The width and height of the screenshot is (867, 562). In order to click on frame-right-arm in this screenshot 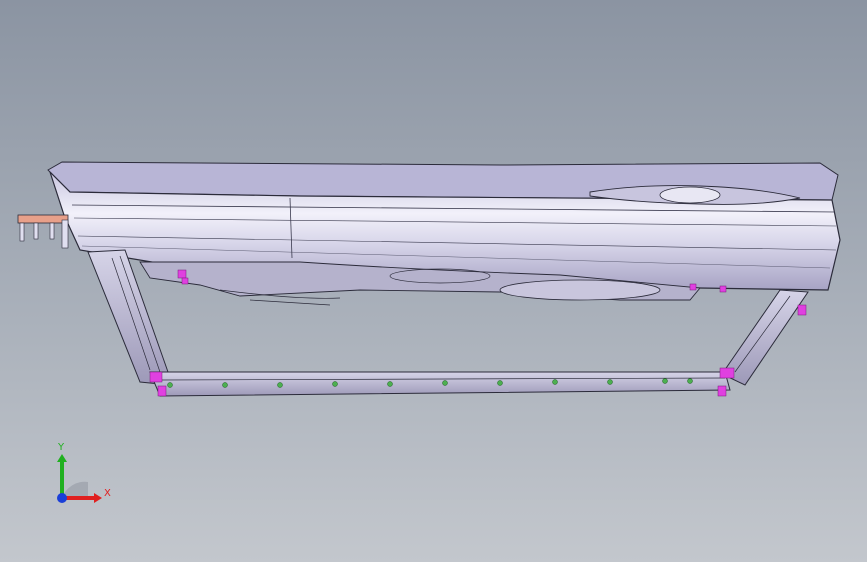, I will do `click(765, 337)`.